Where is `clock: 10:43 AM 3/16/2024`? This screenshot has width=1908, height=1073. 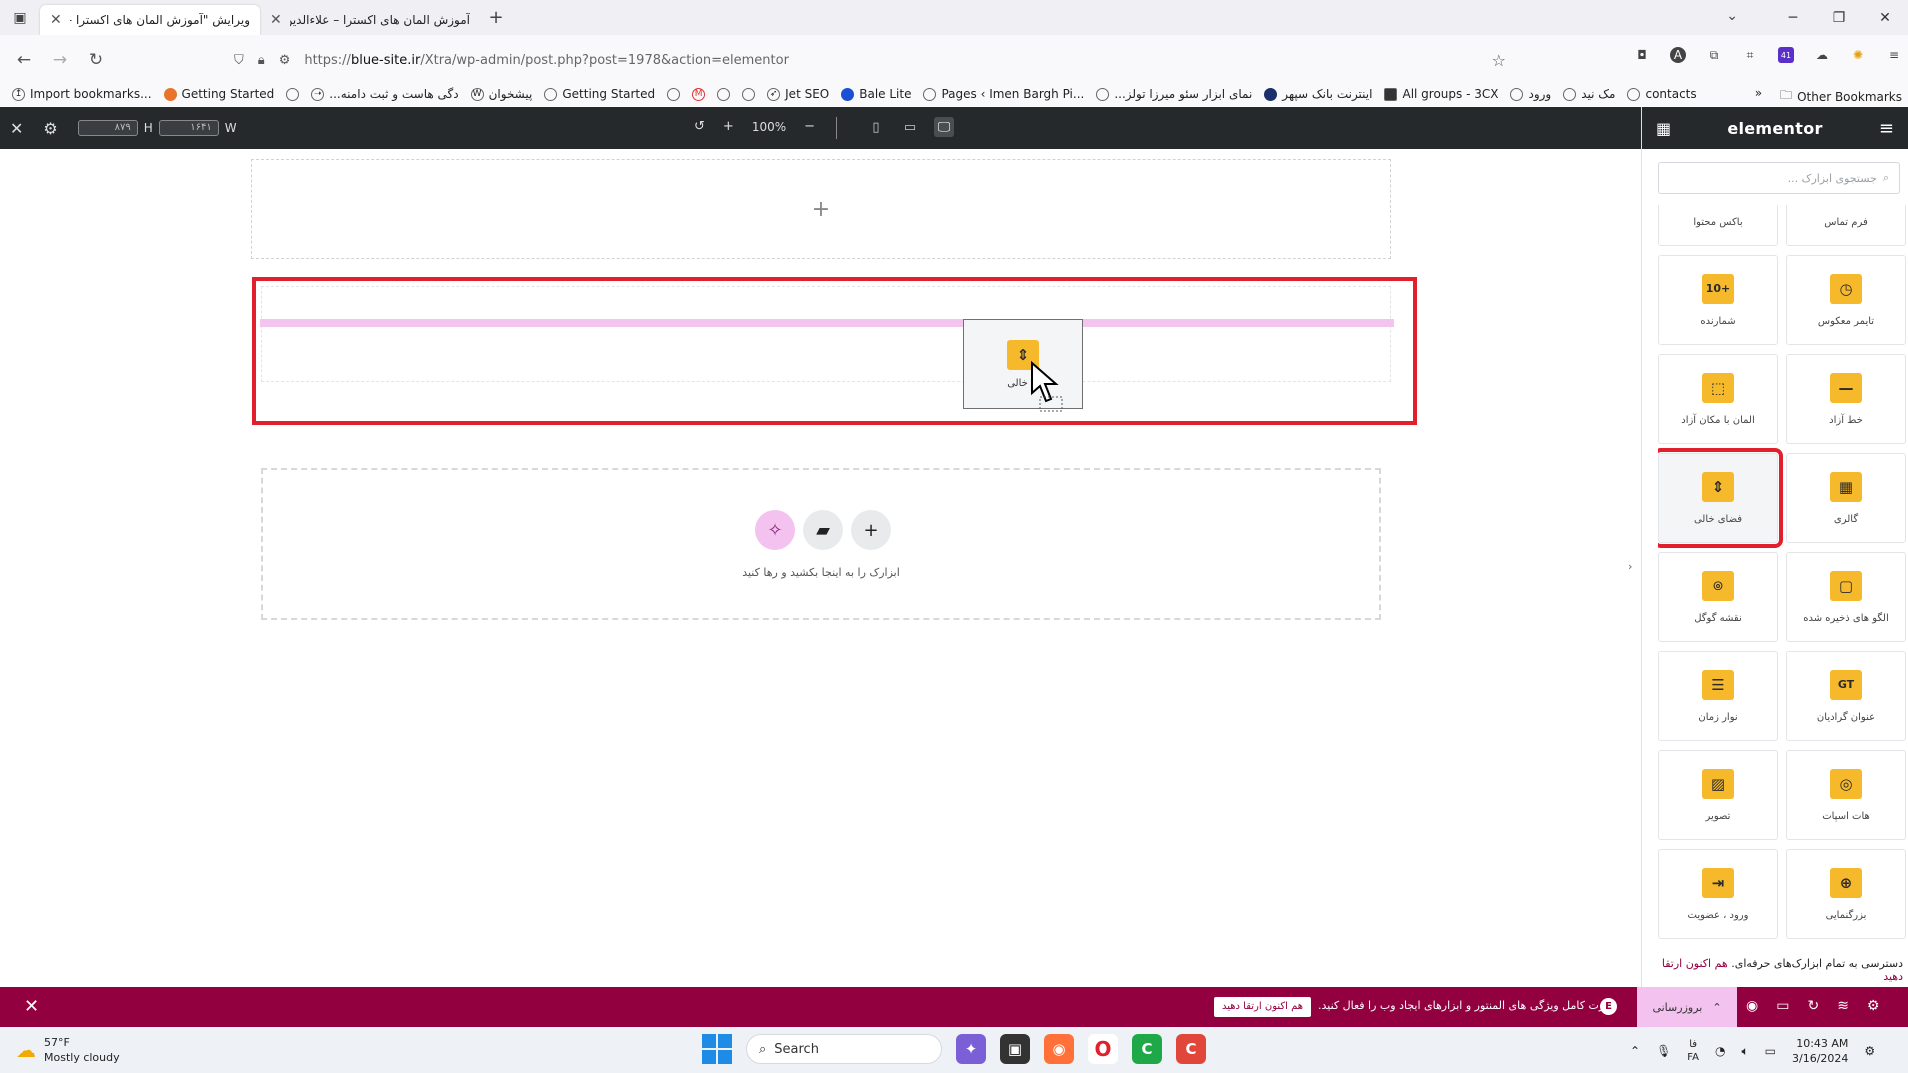
clock: 10:43 AM 3/16/2024 is located at coordinates (1820, 1051).